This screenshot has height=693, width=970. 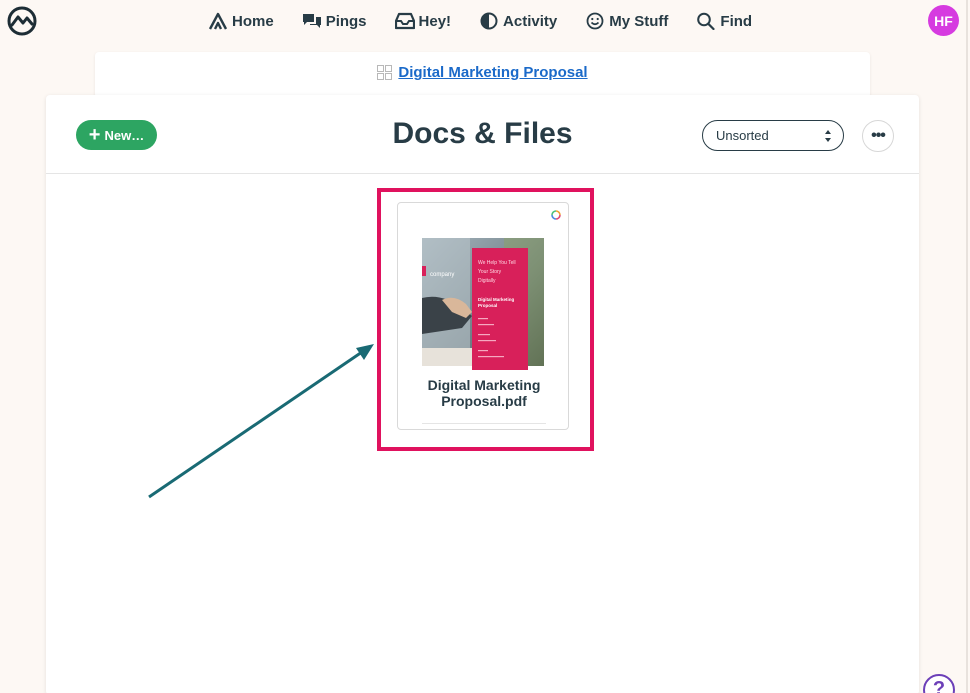 What do you see at coordinates (435, 21) in the screenshot?
I see `nav-hey-label: Hey!` at bounding box center [435, 21].